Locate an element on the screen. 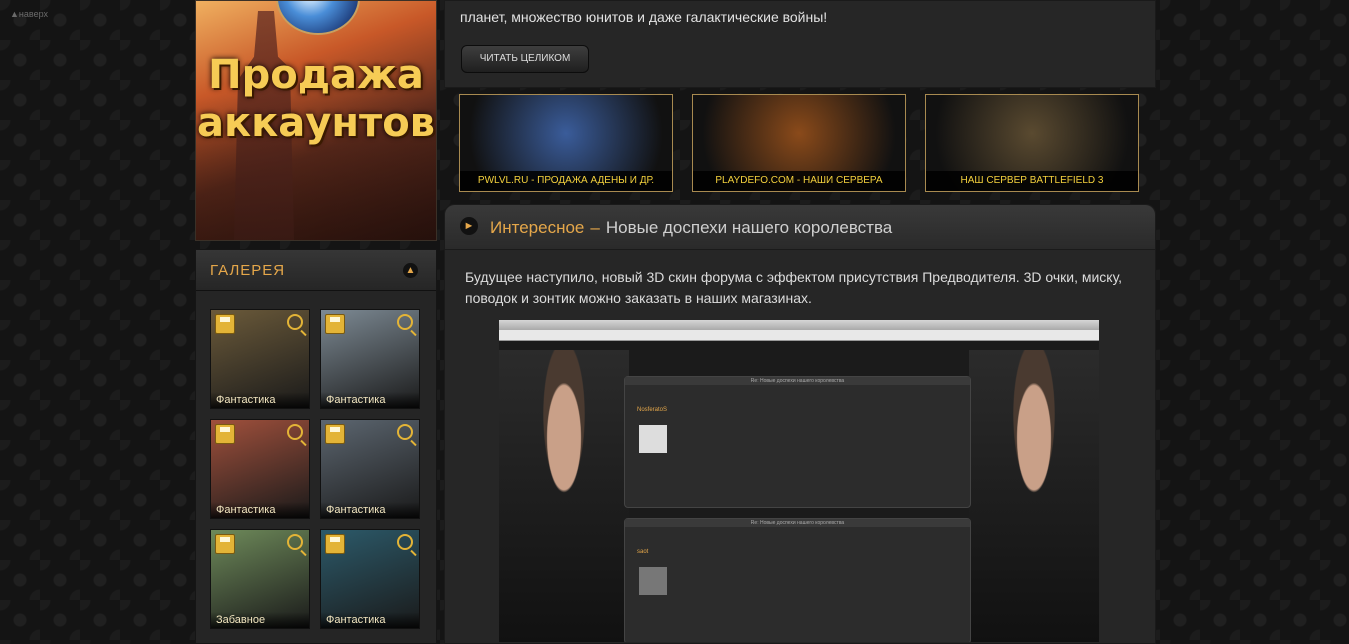 The width and height of the screenshot is (1349, 644). partner-banner: PLAYDEFO.COM - НАШИ СЕРВЕРА LINEAGE2 is located at coordinates (799, 143).